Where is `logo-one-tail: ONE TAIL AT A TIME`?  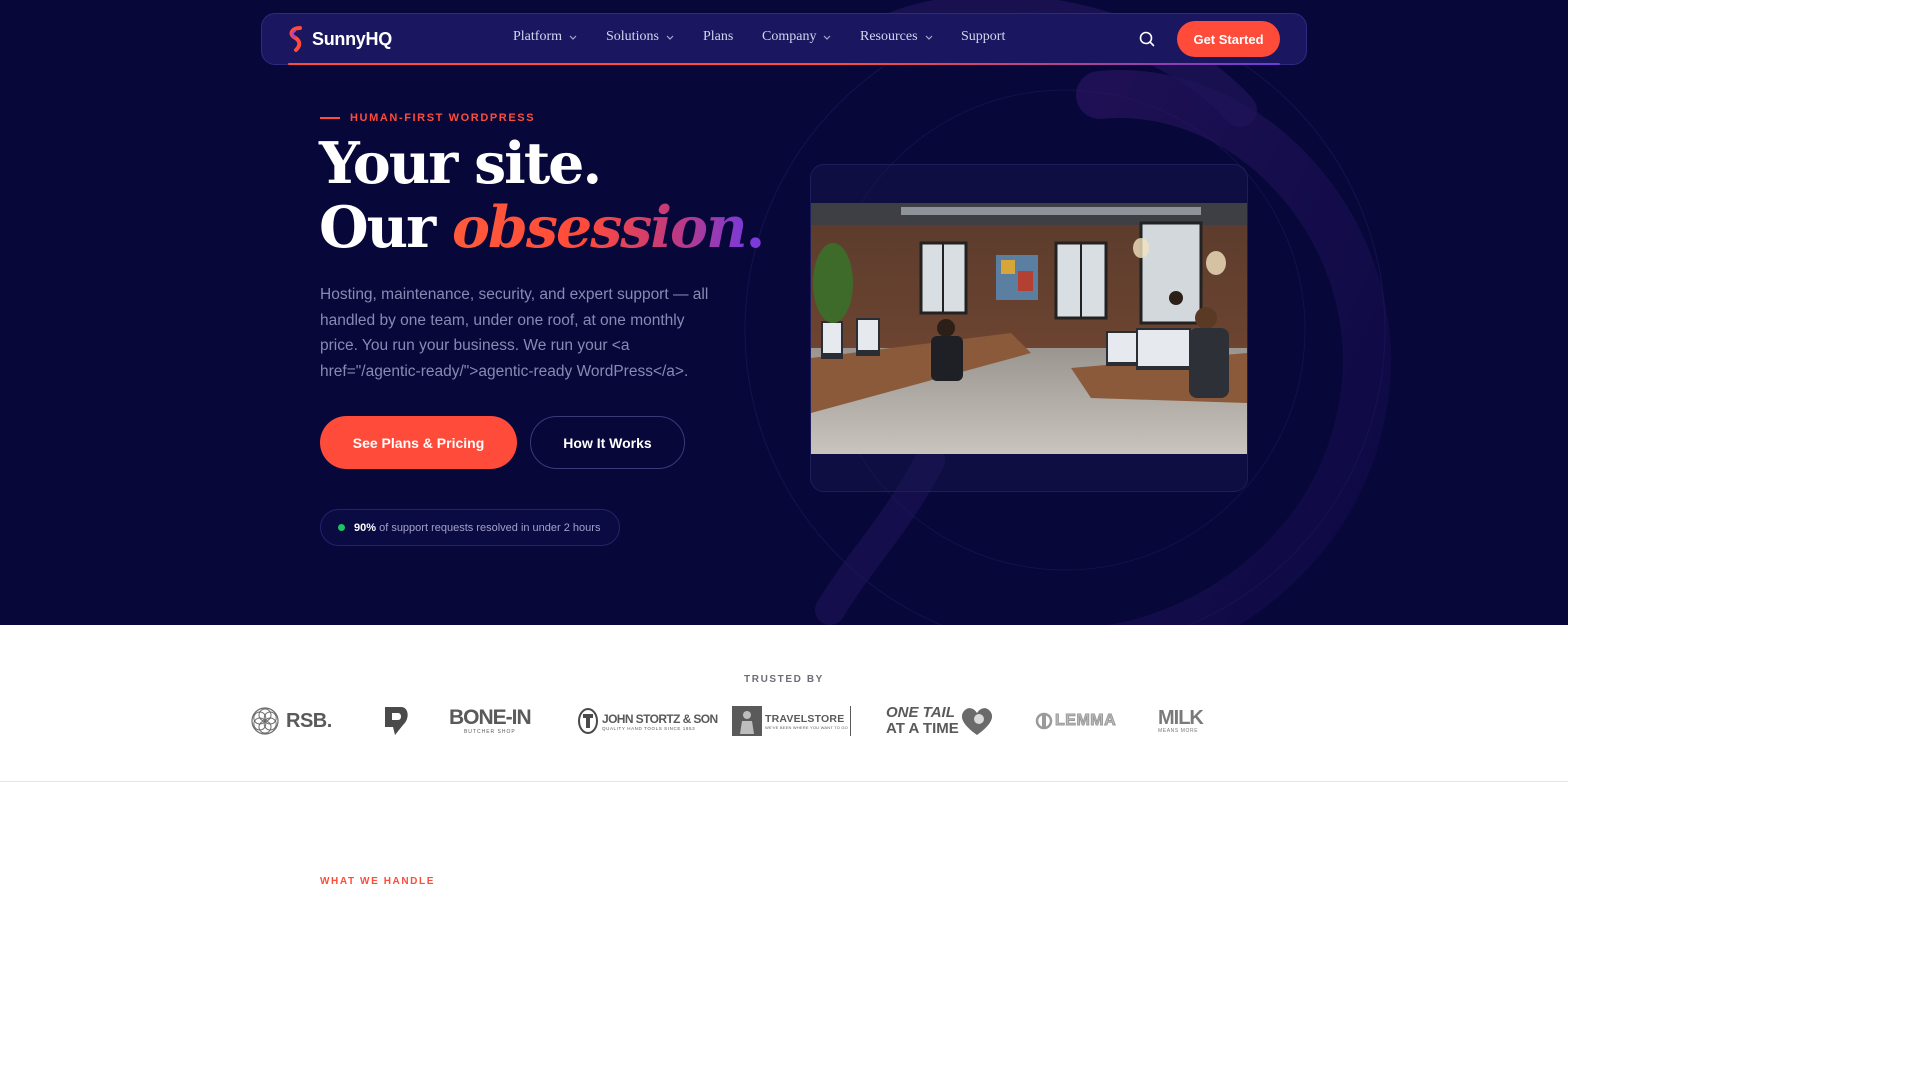
logo-one-tail: ONE TAIL AT A TIME is located at coordinates (940, 721).